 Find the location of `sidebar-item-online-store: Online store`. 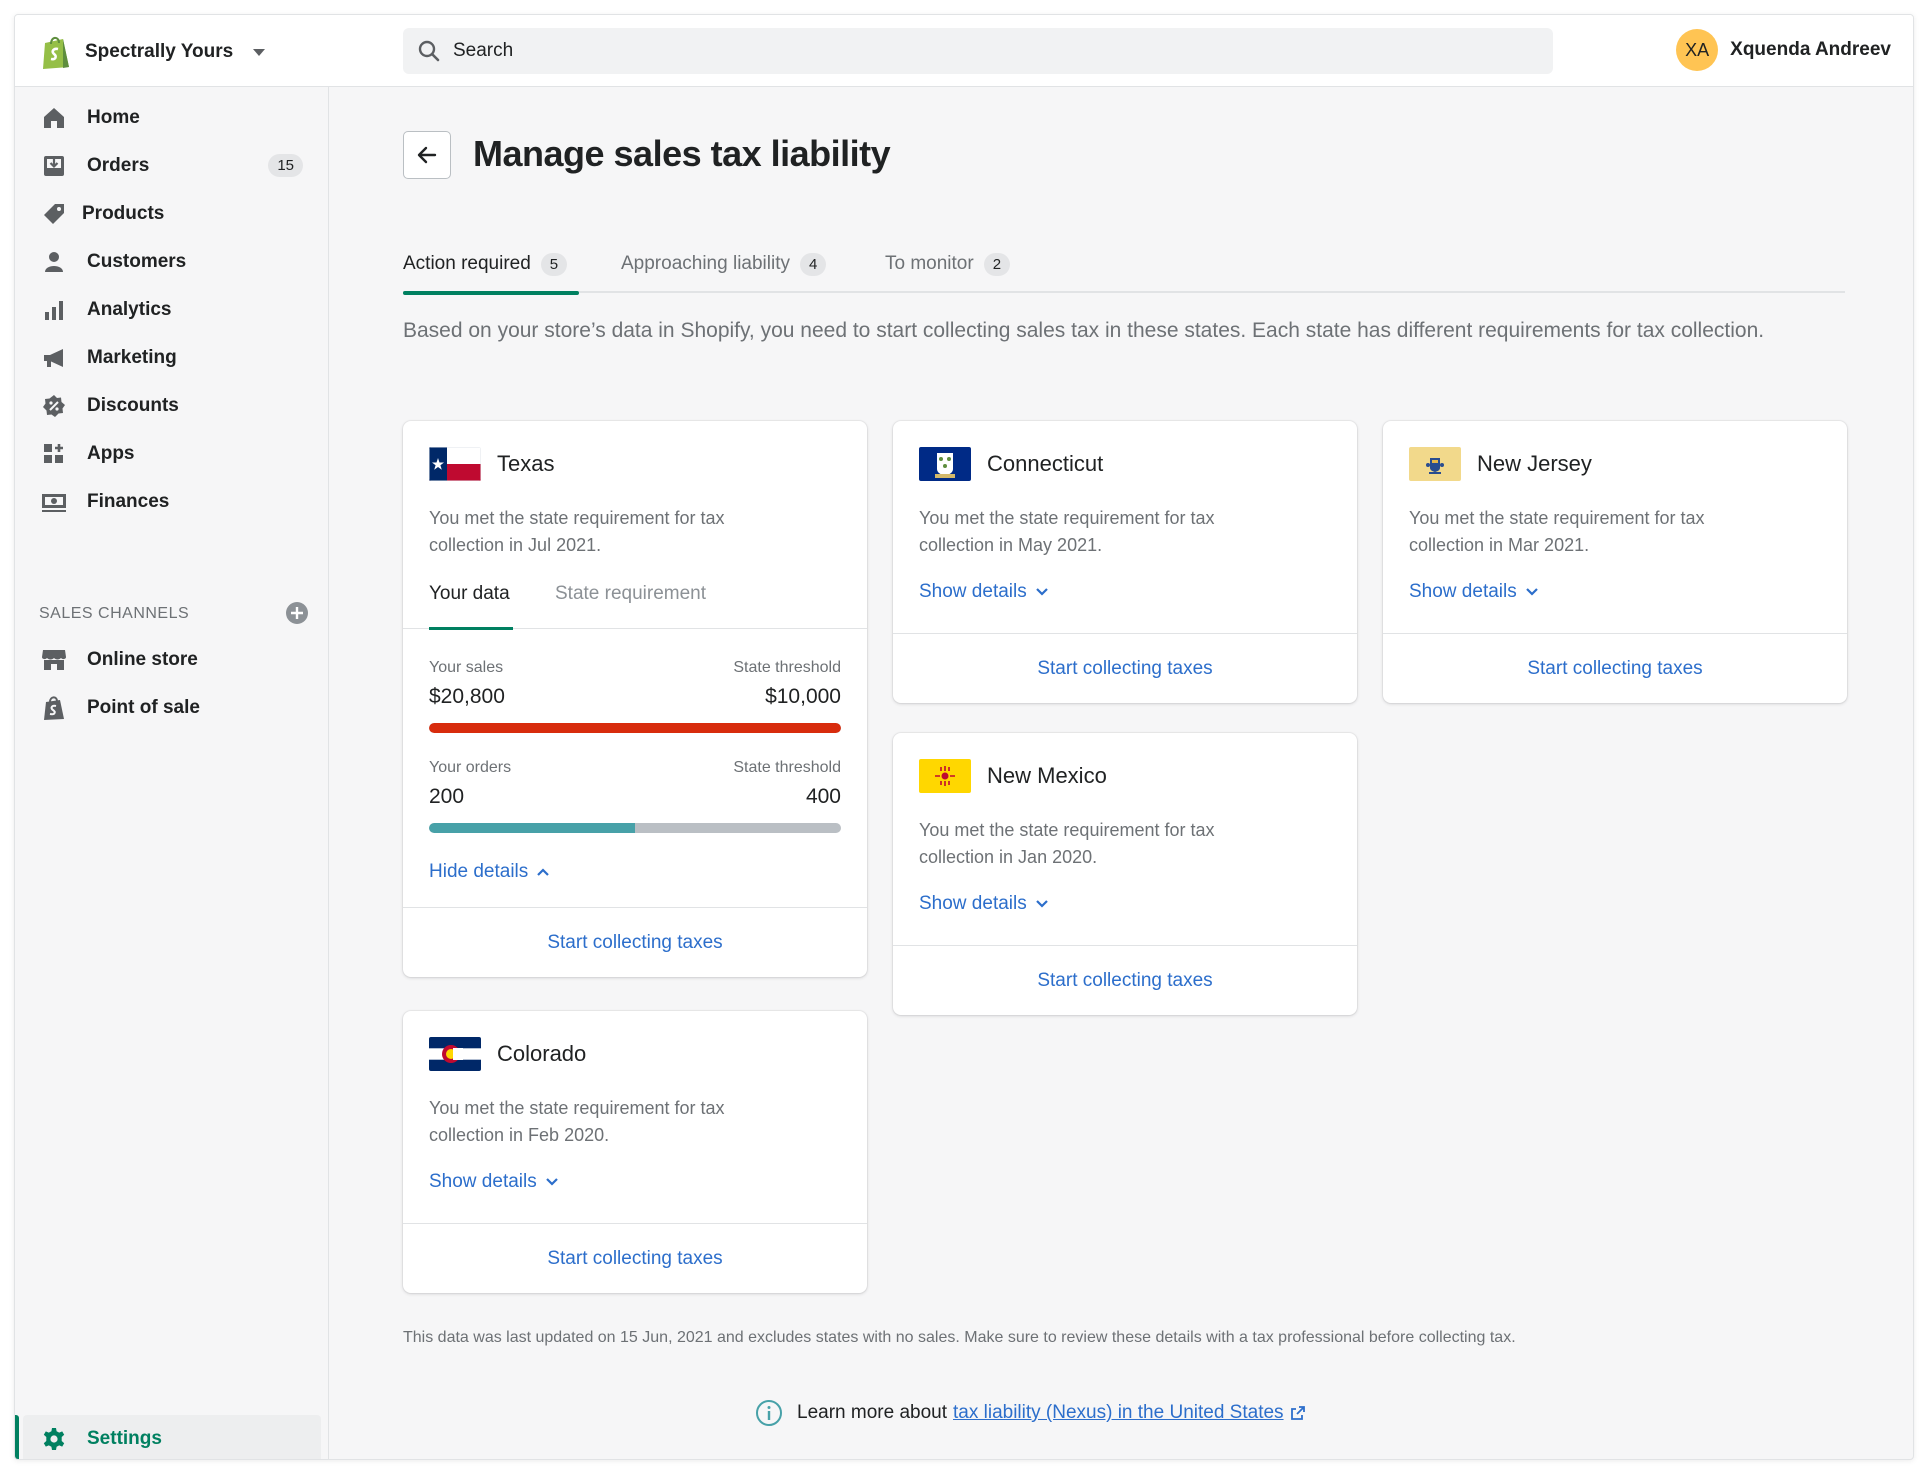

sidebar-item-online-store: Online store is located at coordinates (169, 660).